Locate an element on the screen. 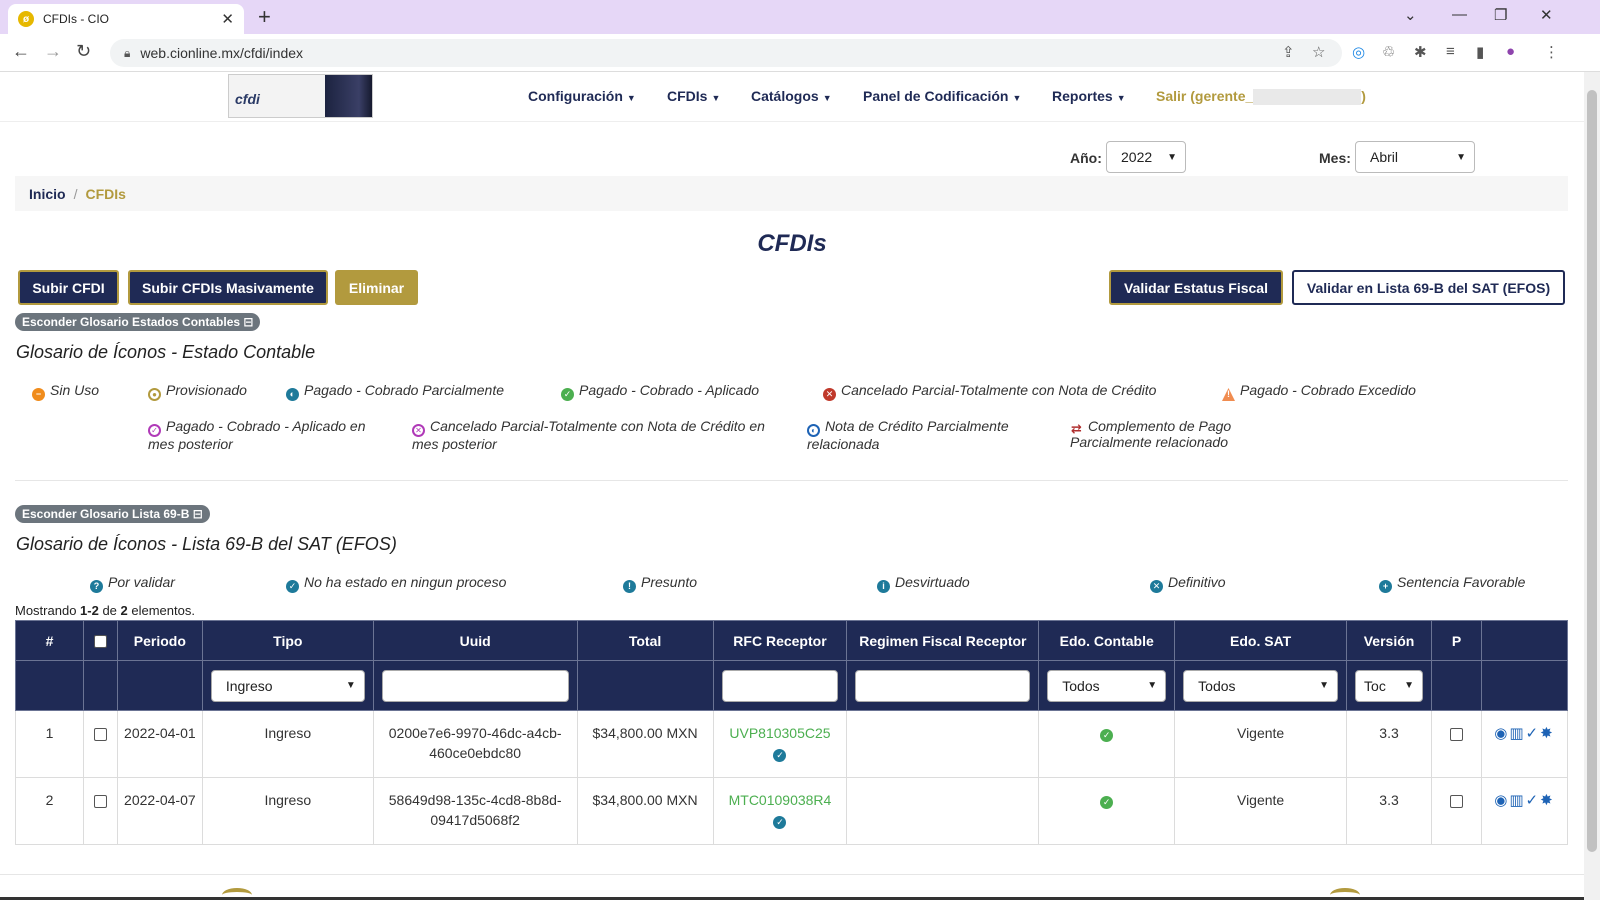 The image size is (1600, 900). row-number: 2 is located at coordinates (49, 811).